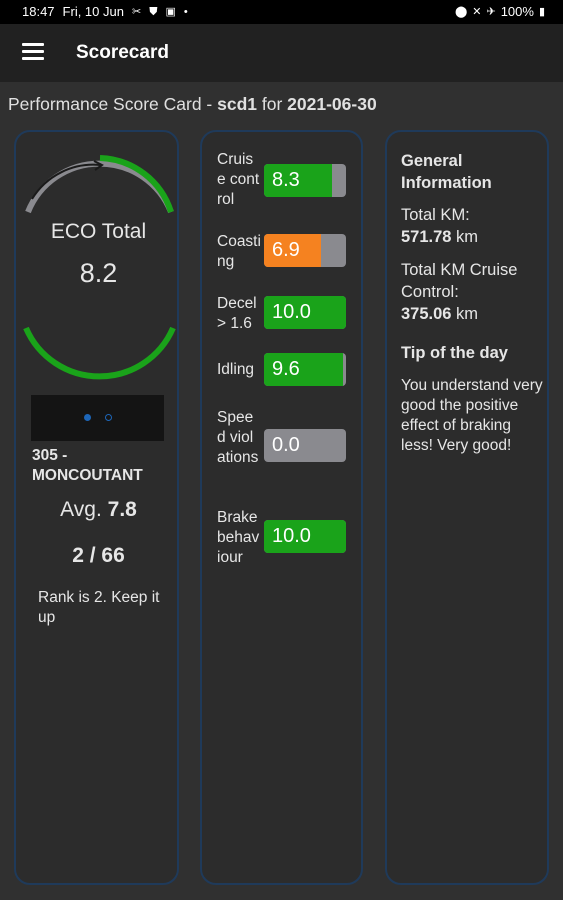  I want to click on site-average: Avg. 7.8, so click(98, 509).